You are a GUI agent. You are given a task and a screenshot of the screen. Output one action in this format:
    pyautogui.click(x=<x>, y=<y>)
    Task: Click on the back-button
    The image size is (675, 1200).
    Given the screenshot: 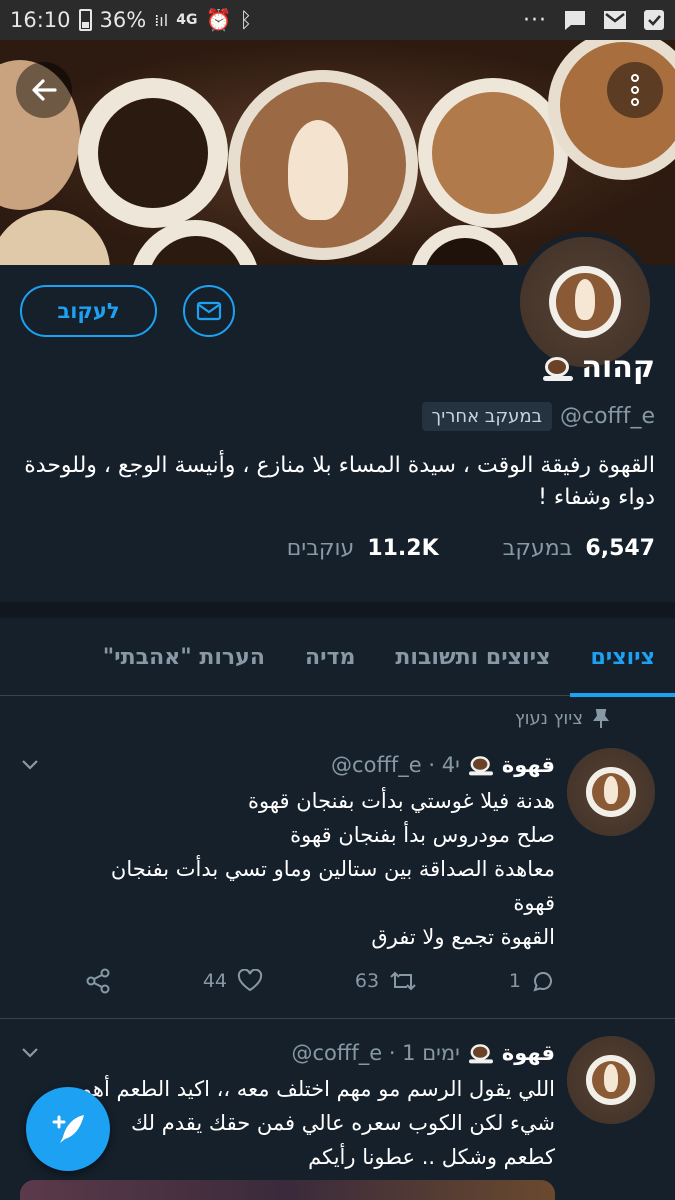 What is the action you would take?
    pyautogui.click(x=44, y=90)
    